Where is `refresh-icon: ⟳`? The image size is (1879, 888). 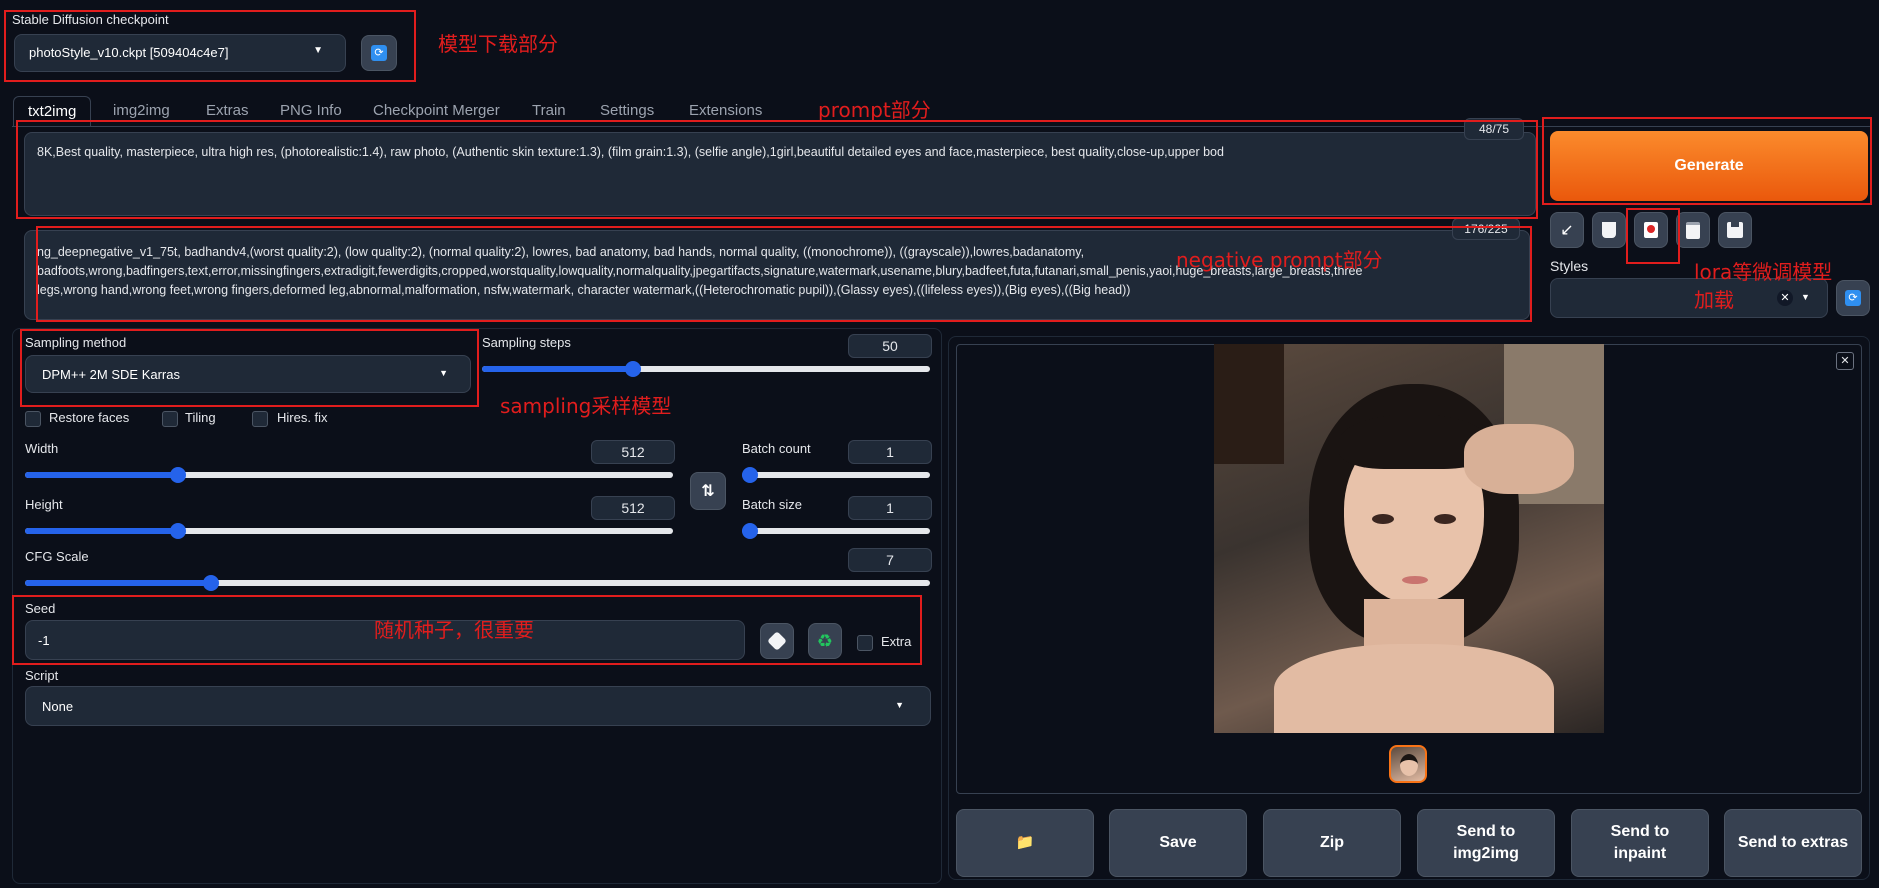
refresh-icon: ⟳ is located at coordinates (1853, 298).